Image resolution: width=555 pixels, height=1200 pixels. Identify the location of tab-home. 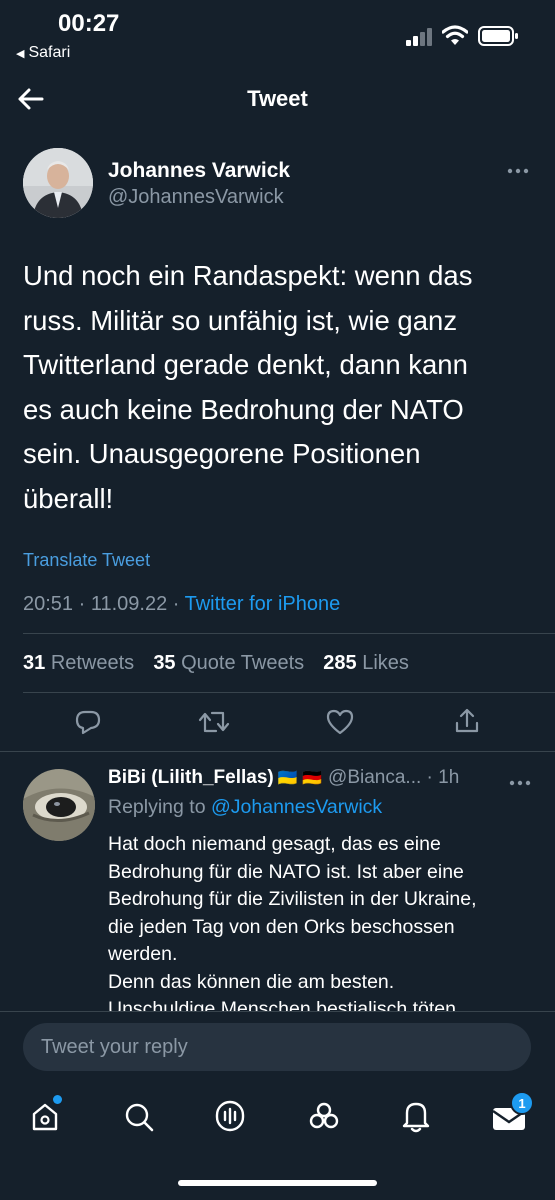
(46, 1116).